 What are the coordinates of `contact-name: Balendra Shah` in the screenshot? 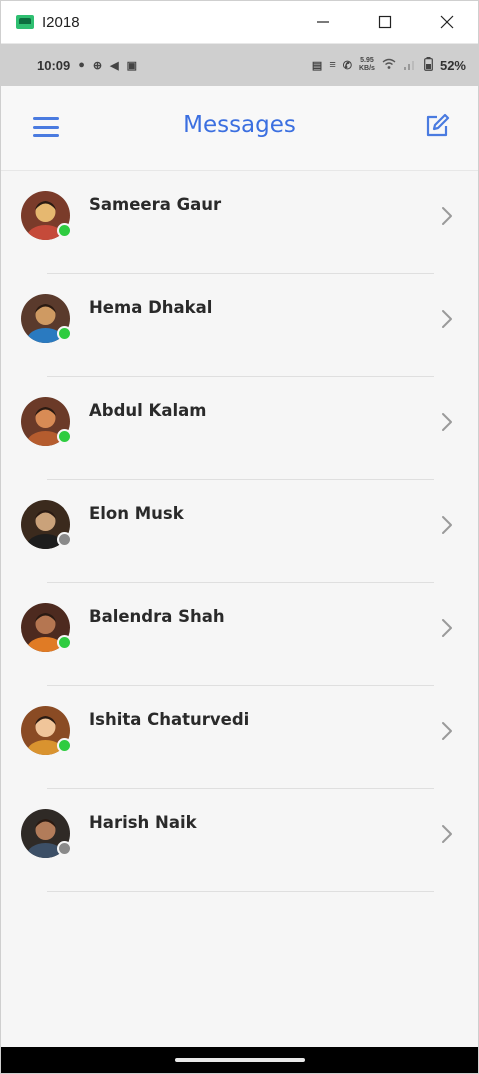 It's located at (157, 616).